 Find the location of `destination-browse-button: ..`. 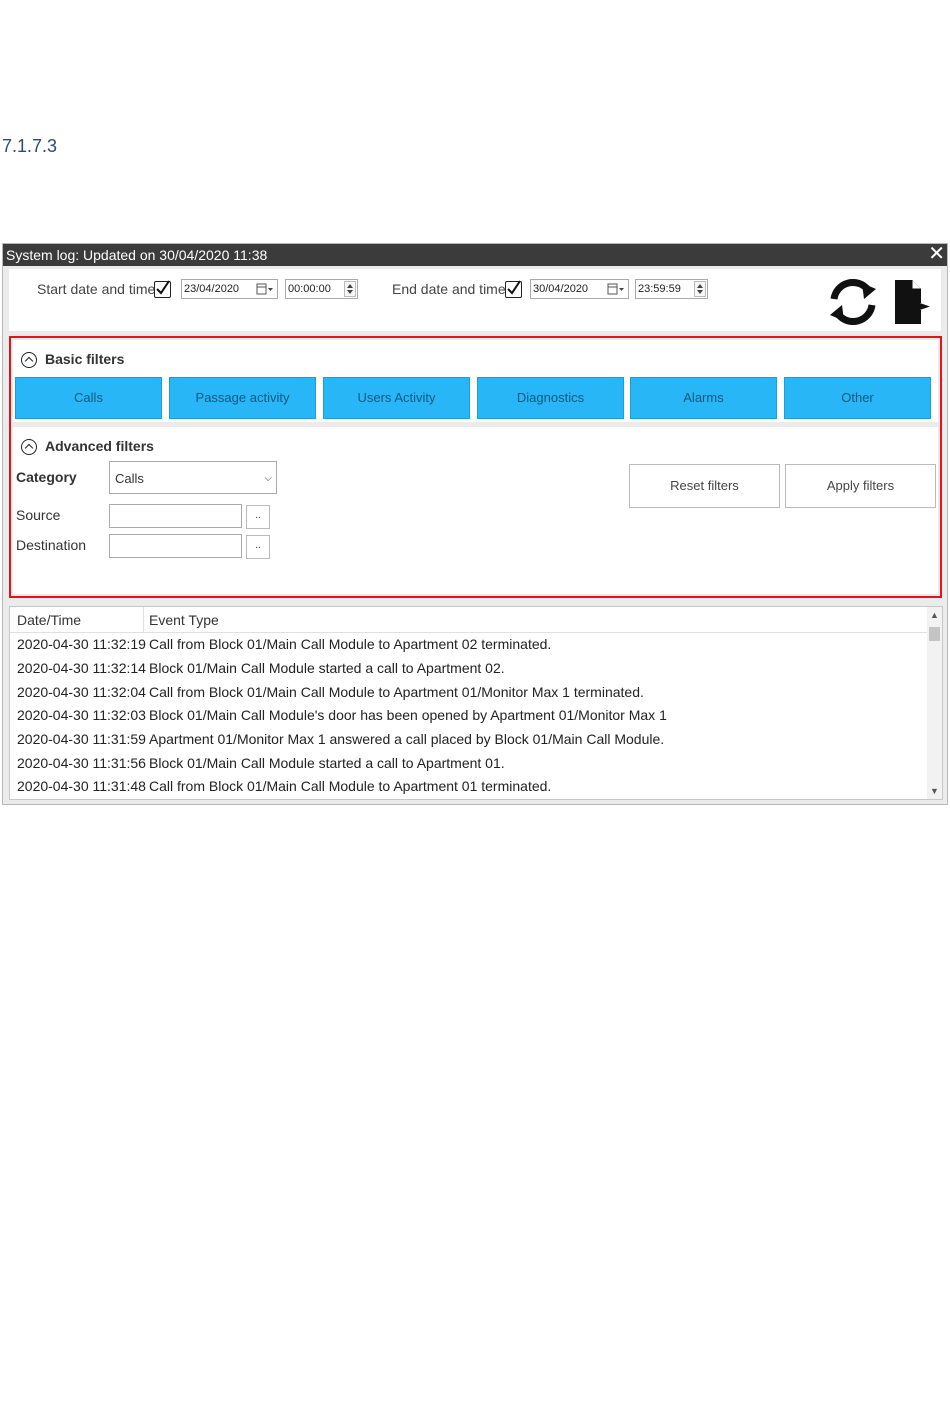

destination-browse-button: .. is located at coordinates (258, 547).